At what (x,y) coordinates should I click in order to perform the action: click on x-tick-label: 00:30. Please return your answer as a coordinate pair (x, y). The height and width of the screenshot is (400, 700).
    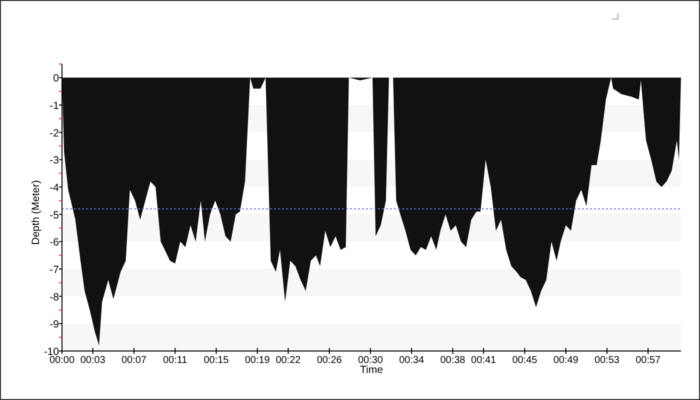
    Looking at the image, I should click on (370, 360).